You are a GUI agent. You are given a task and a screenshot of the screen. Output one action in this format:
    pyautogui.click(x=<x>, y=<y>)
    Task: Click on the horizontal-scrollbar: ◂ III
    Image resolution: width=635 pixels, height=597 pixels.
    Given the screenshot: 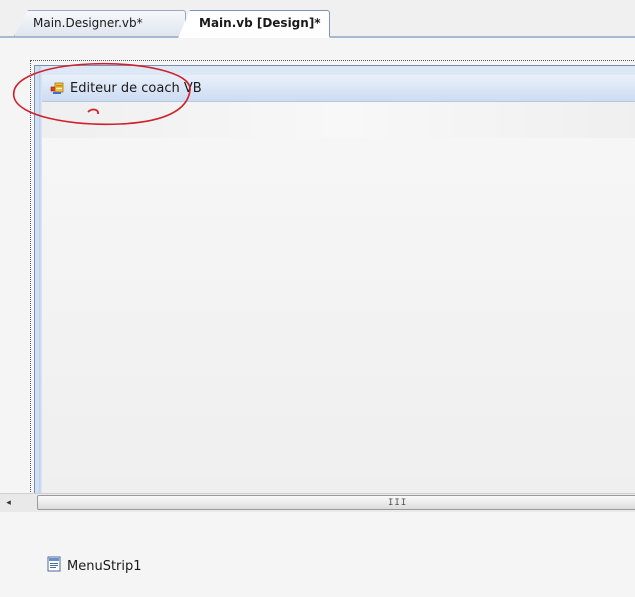 What is the action you would take?
    pyautogui.click(x=317, y=502)
    